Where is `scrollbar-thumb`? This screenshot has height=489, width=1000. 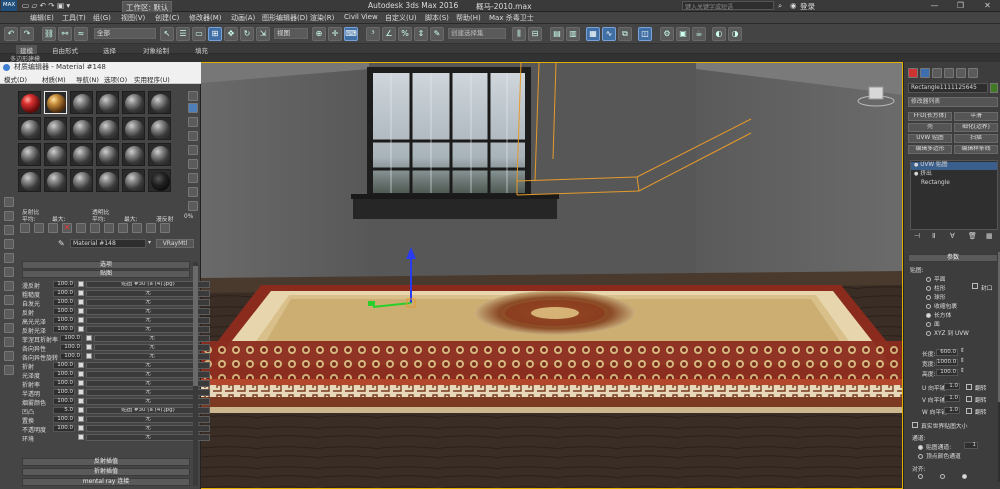
scrollbar-thumb is located at coordinates (195, 326).